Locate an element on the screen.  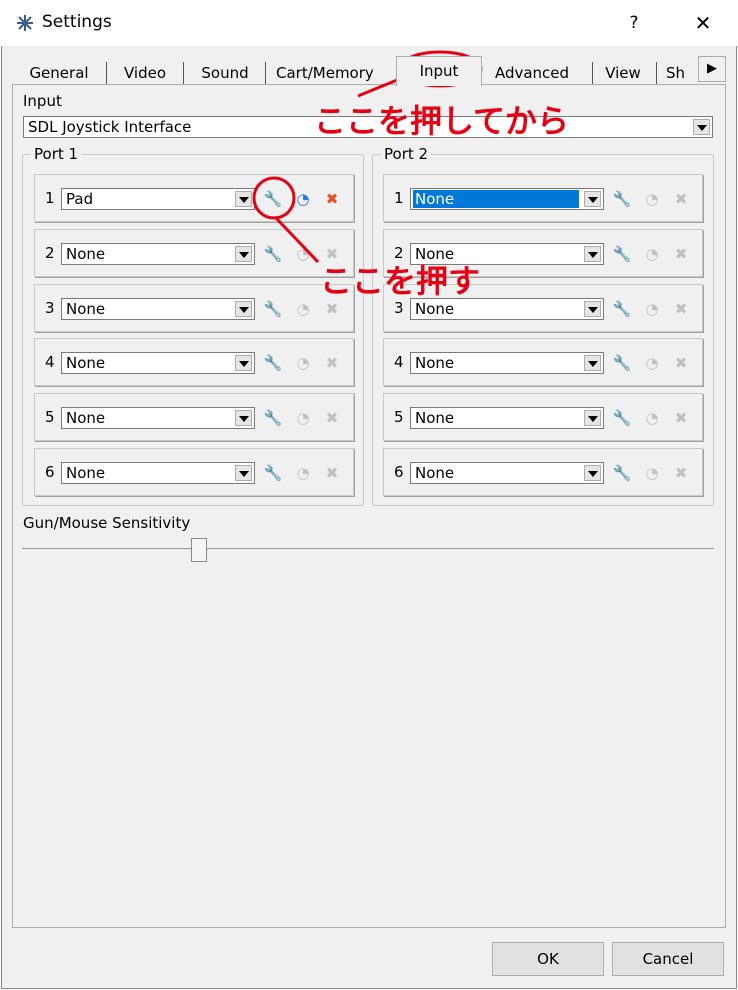
annotation-tab-note: ここを押してから is located at coordinates (442, 121).